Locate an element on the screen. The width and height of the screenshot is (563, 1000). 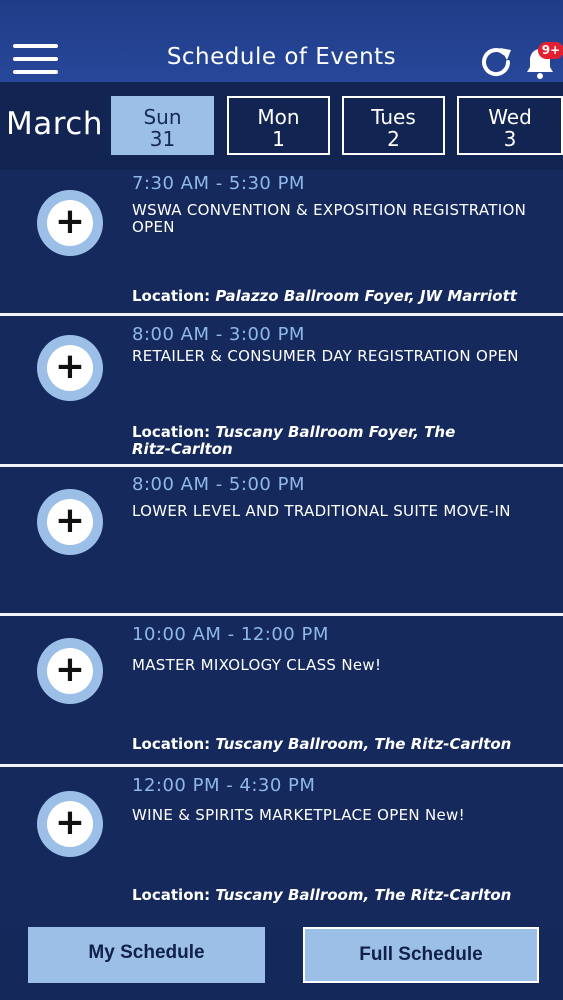
refresh-icon is located at coordinates (496, 62).